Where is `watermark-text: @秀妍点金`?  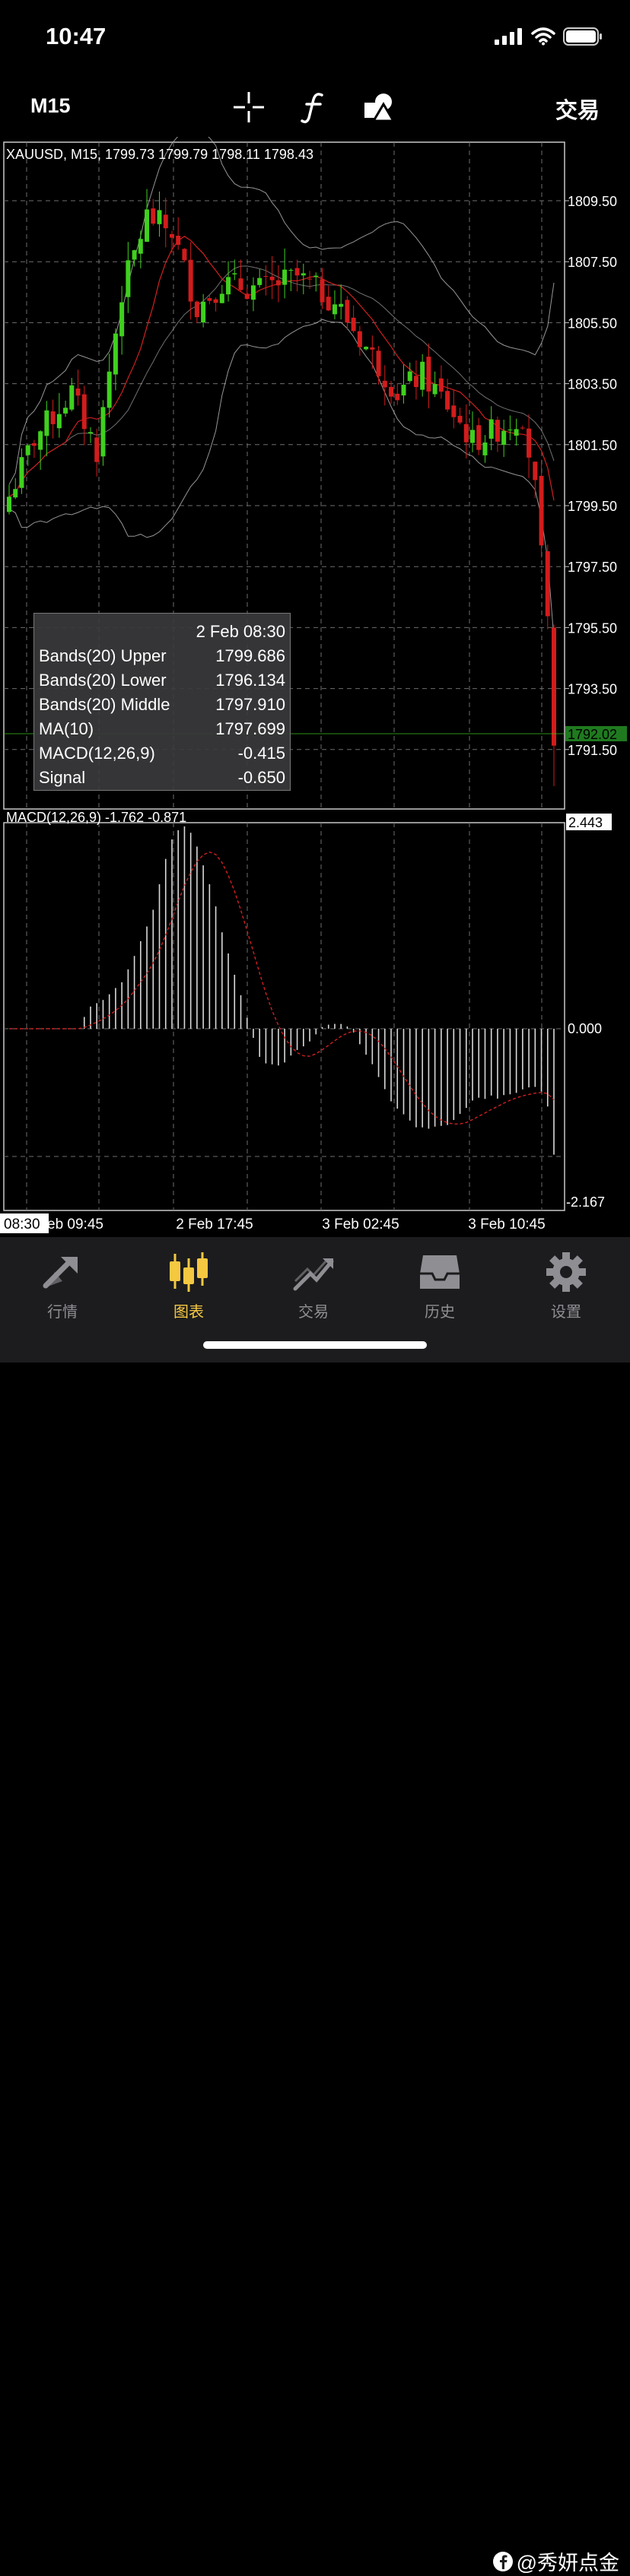 watermark-text: @秀妍点金 is located at coordinates (568, 2563).